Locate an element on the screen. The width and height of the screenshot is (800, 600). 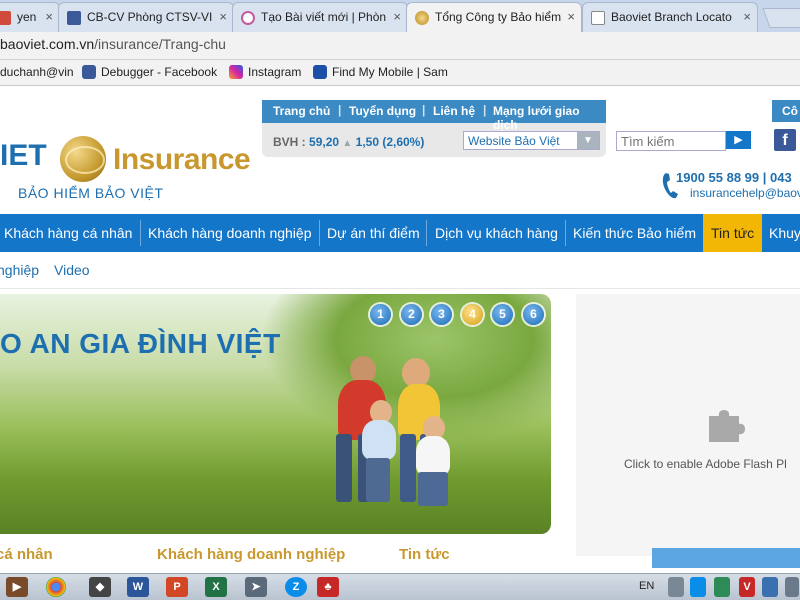
top-nav-branch-network: Mạng lưới giao dịch is located at coordinates (549, 118).